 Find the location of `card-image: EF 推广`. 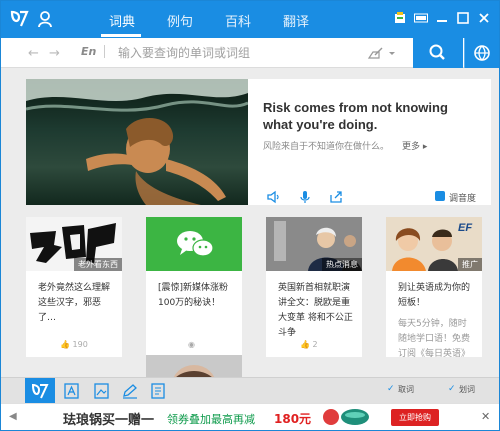

card-image: EF 推广 is located at coordinates (434, 244).